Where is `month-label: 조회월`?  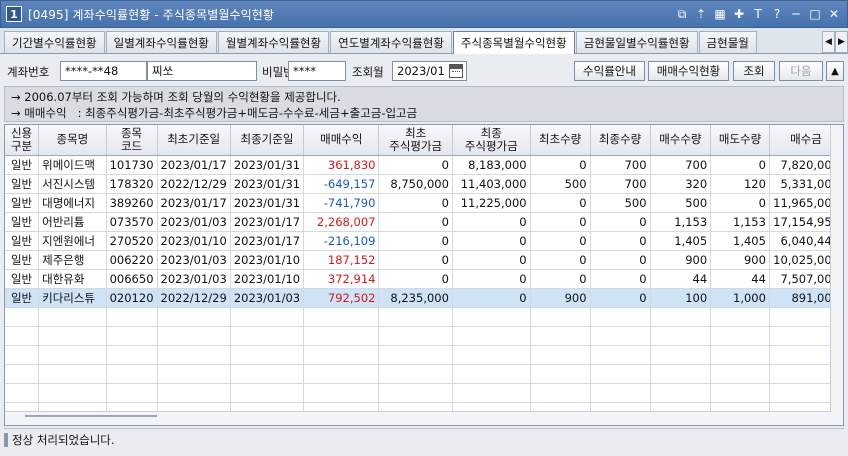
month-label: 조회월 is located at coordinates (368, 72).